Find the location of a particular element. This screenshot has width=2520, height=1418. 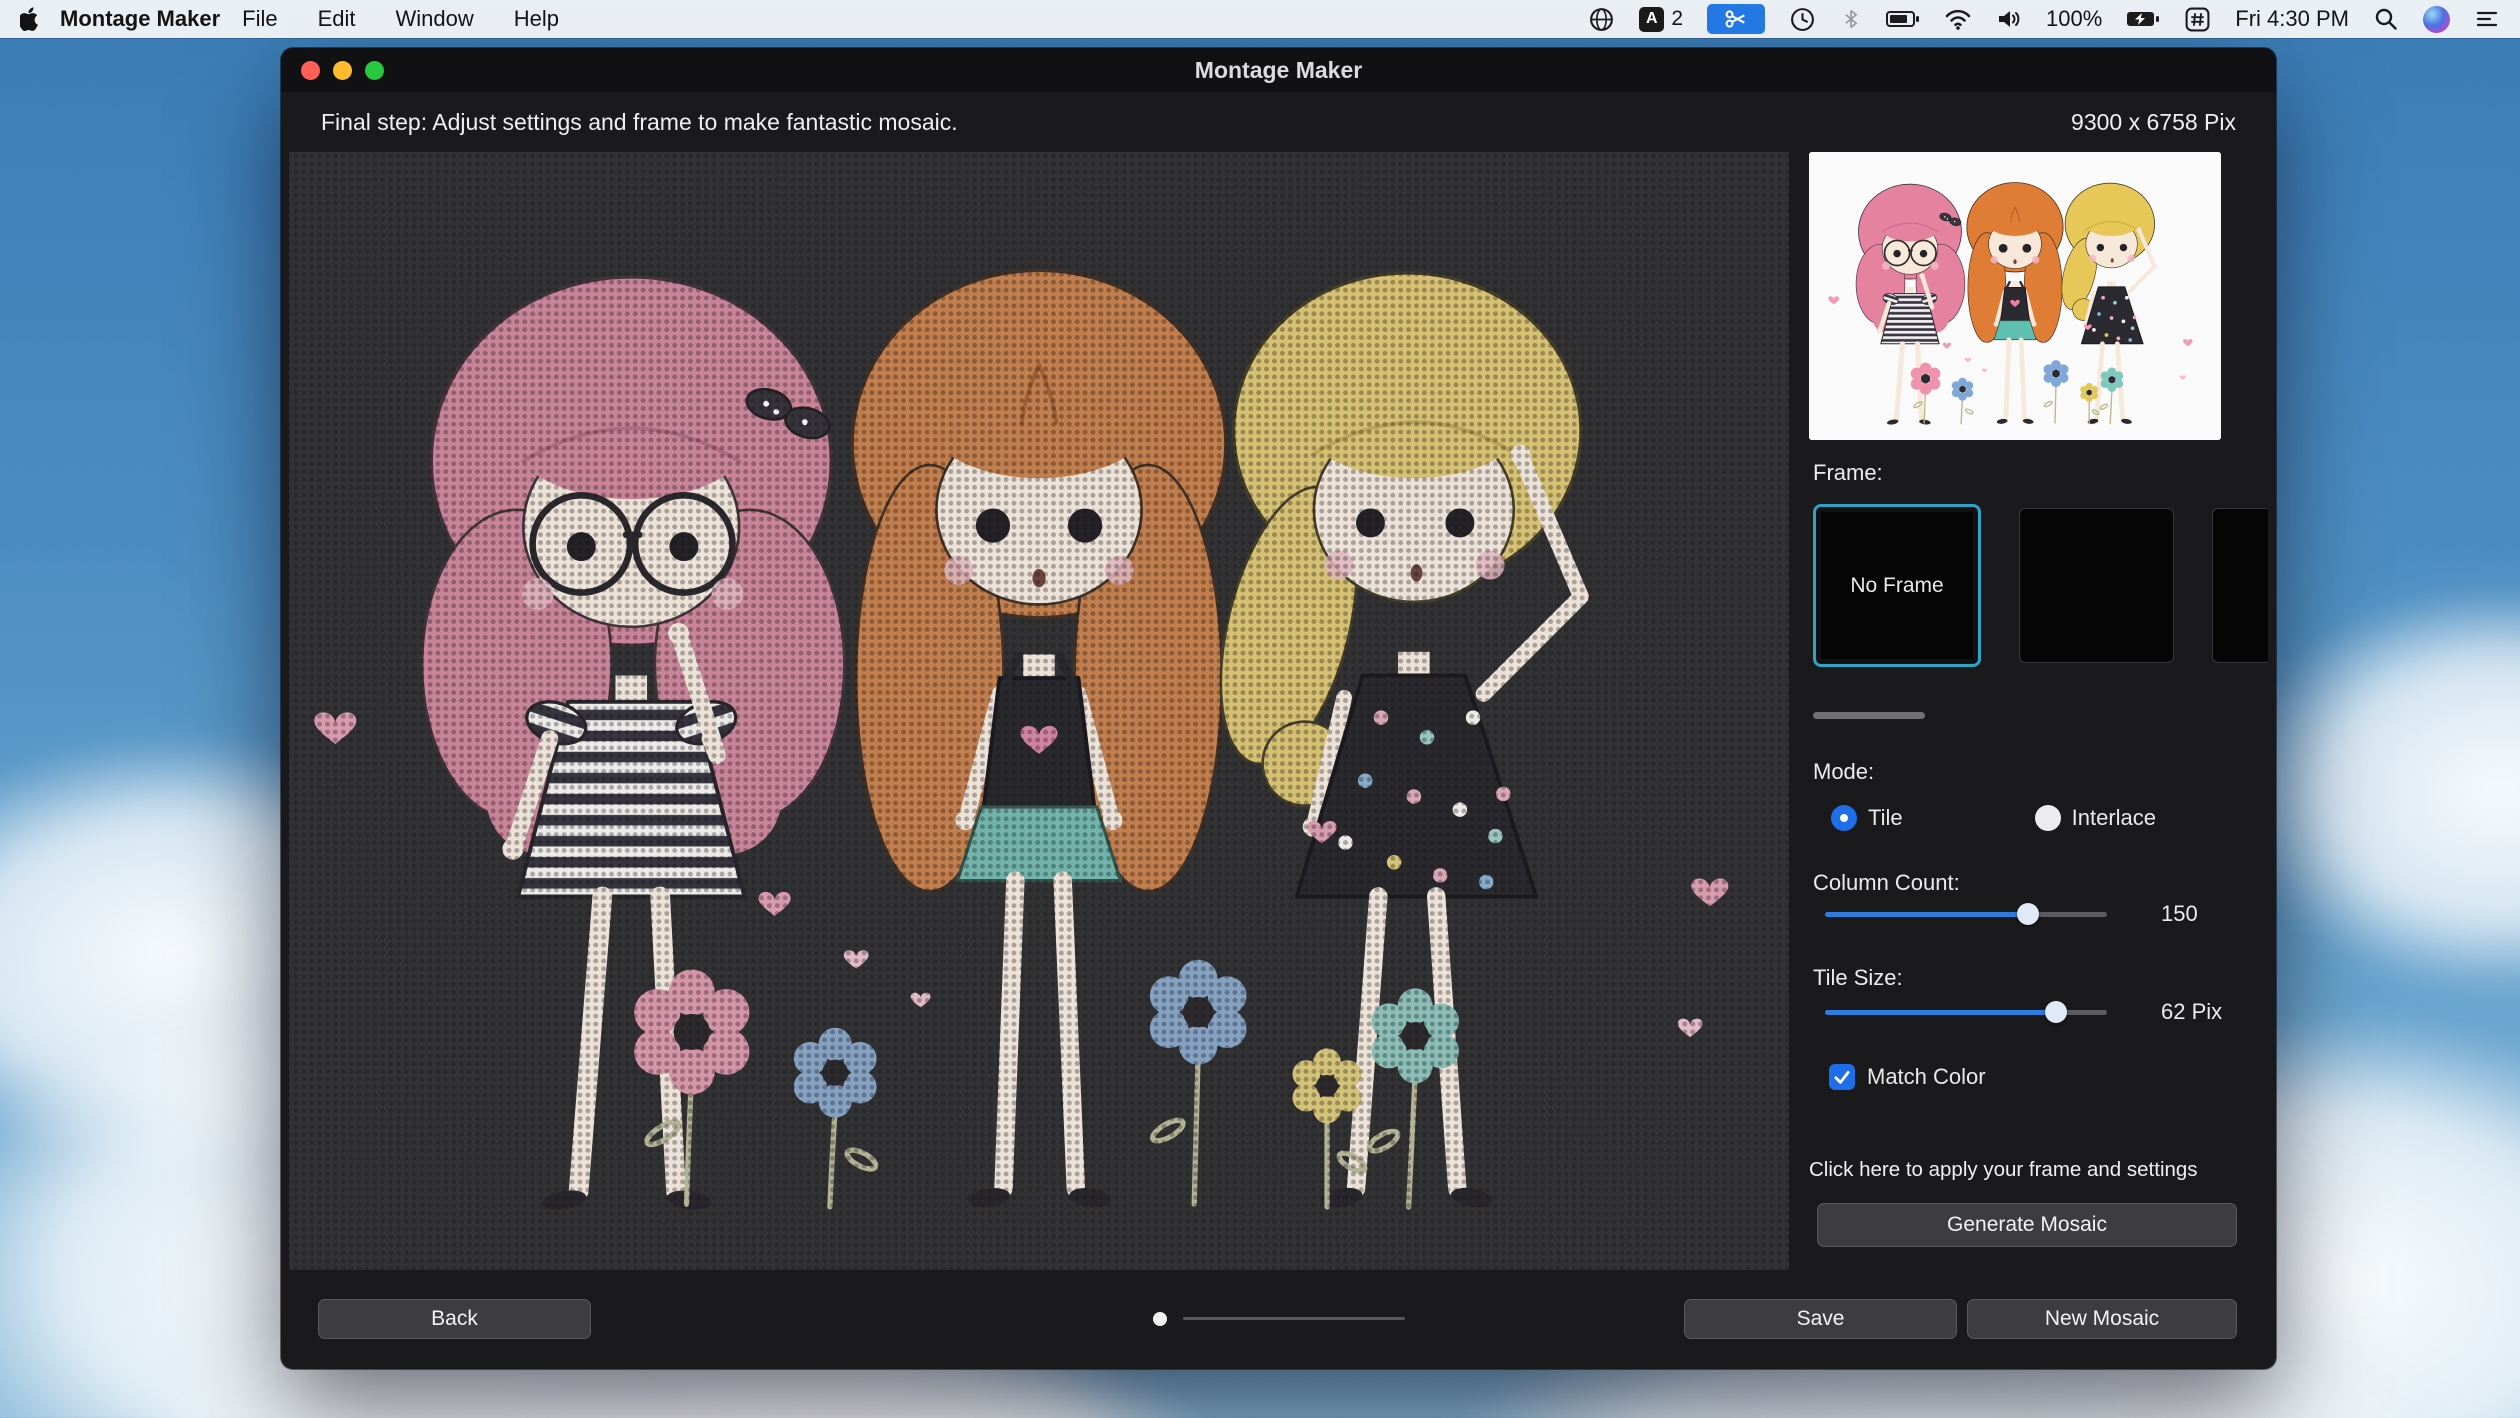

globe-icon is located at coordinates (1601, 19).